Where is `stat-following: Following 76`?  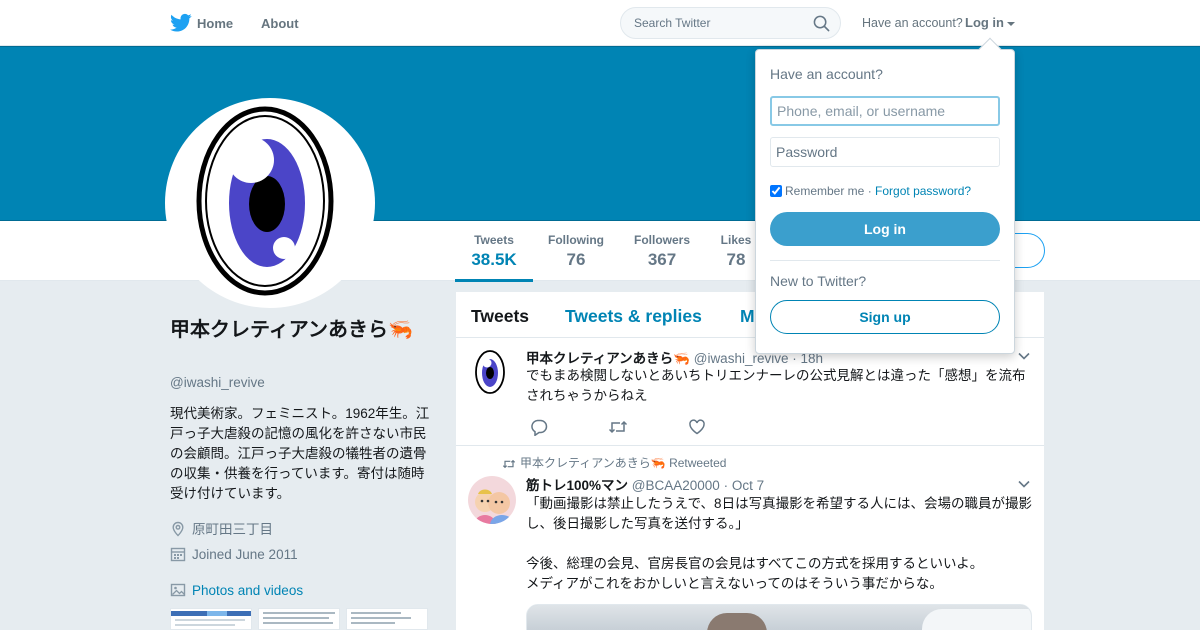 stat-following: Following 76 is located at coordinates (576, 251).